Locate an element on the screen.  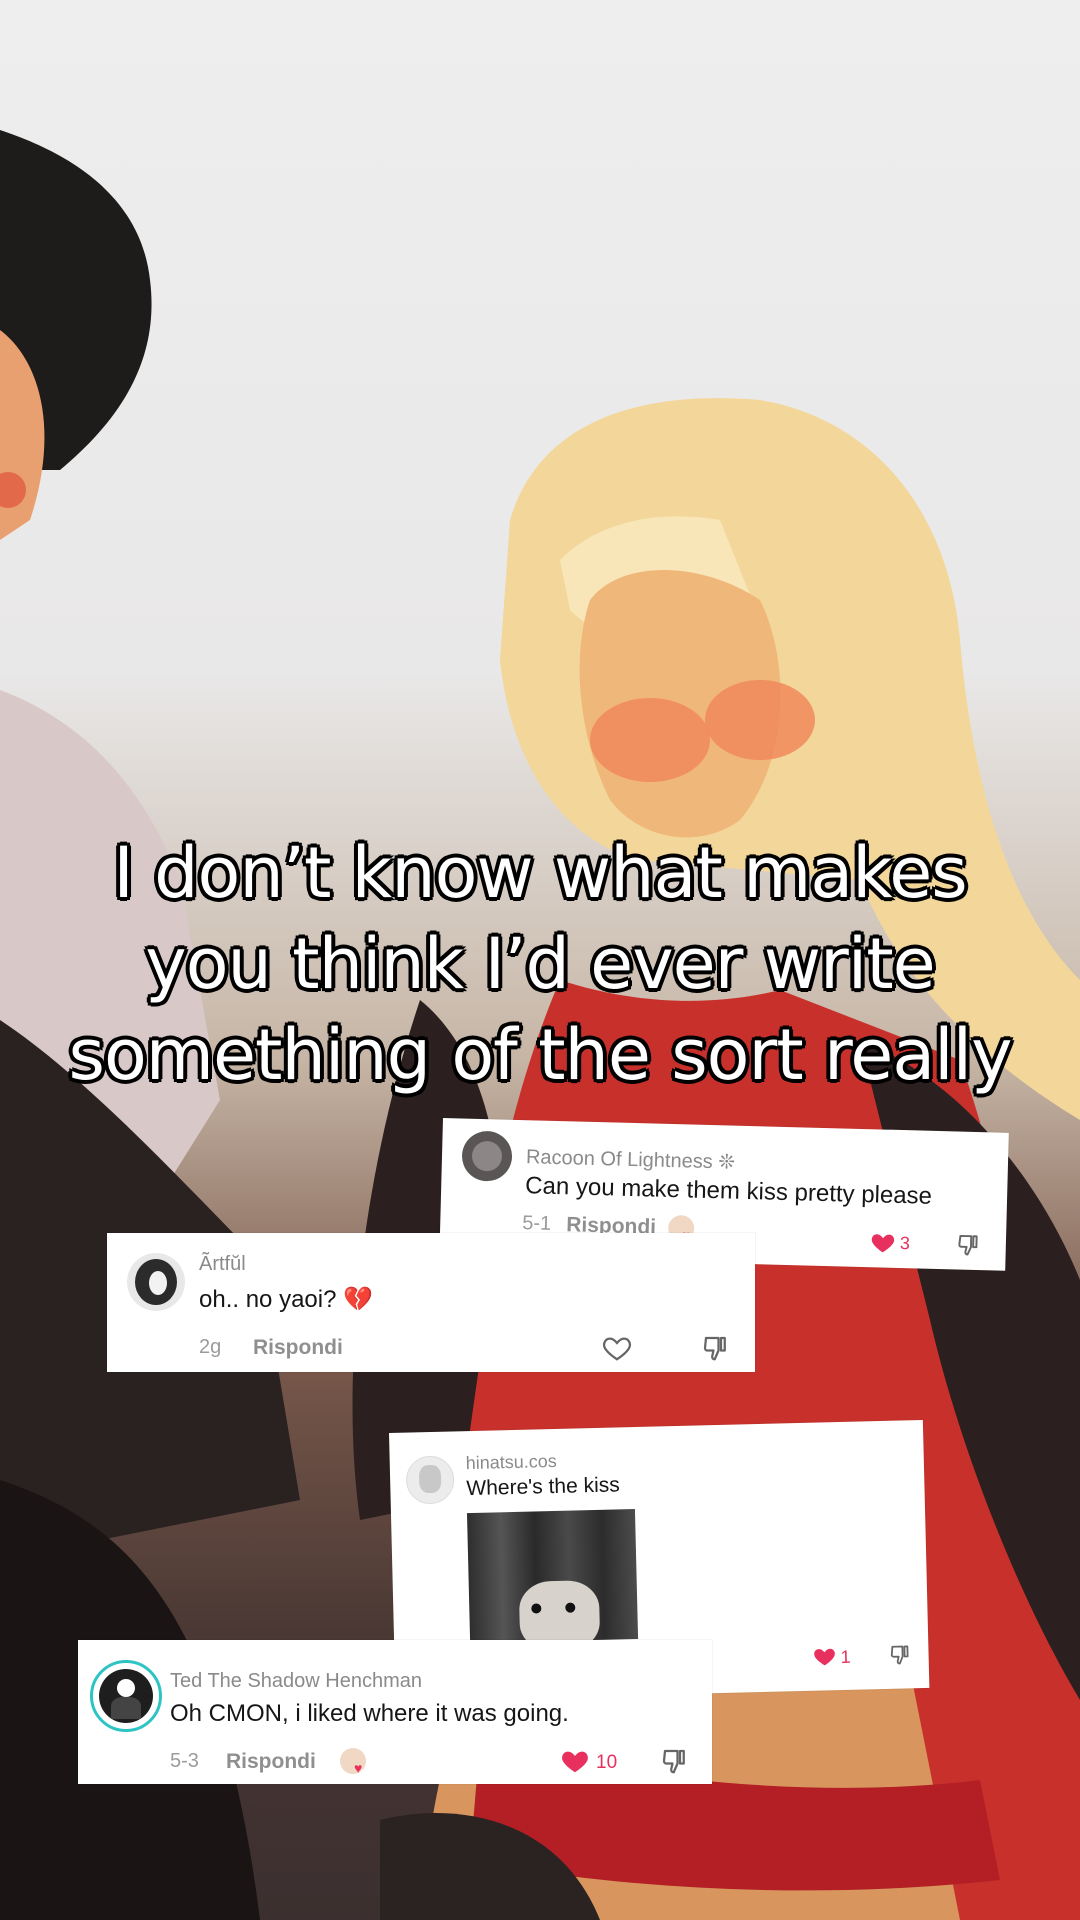
caption-line: you think I’d ever write is located at coordinates (540, 964).